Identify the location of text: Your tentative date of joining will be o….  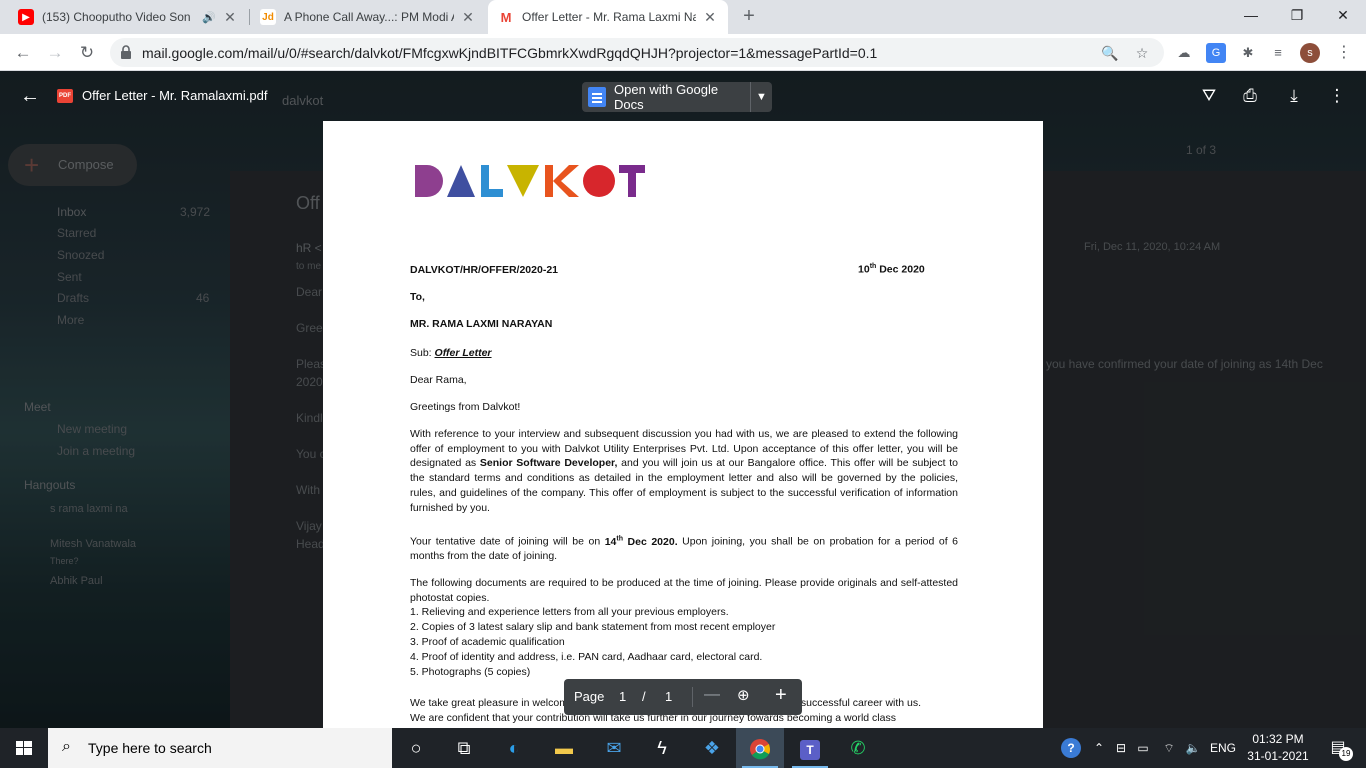
(507, 541).